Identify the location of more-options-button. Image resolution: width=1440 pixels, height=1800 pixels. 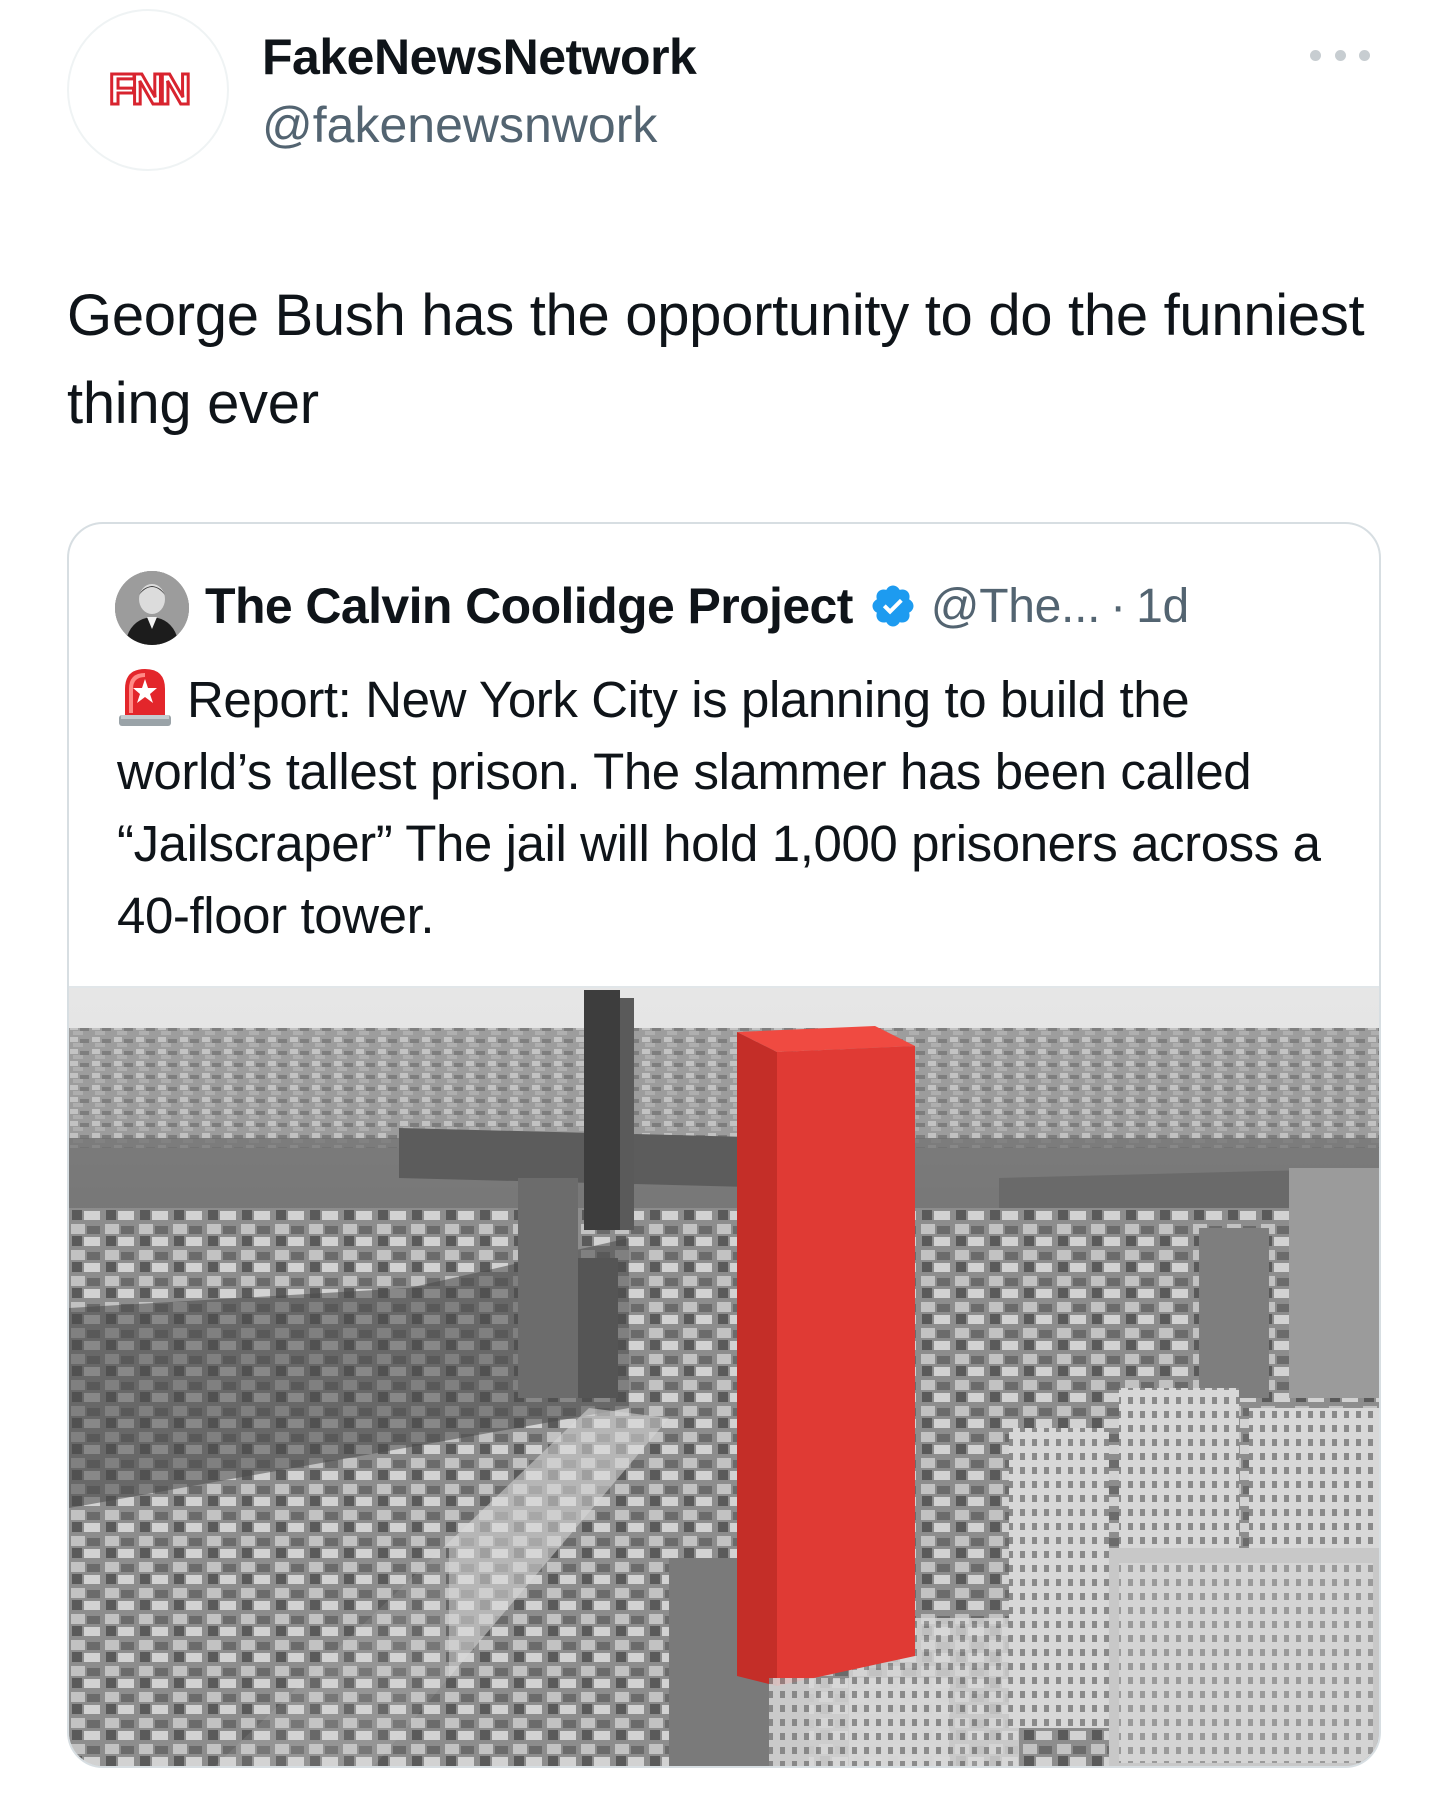
(1340, 55).